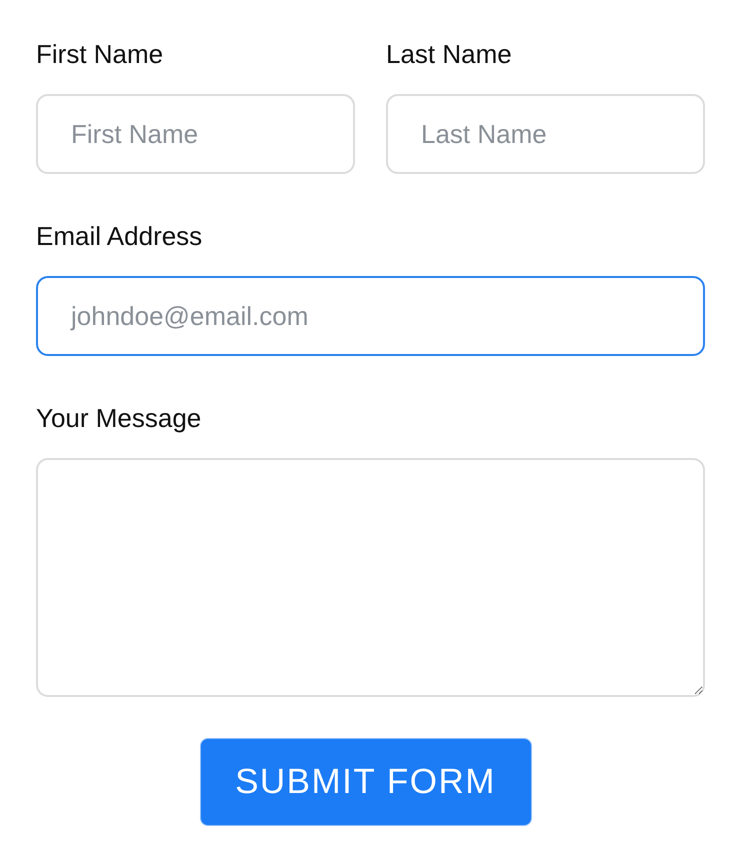 This screenshot has width=732, height=847. What do you see at coordinates (120, 236) in the screenshot?
I see `field-label: Email Address` at bounding box center [120, 236].